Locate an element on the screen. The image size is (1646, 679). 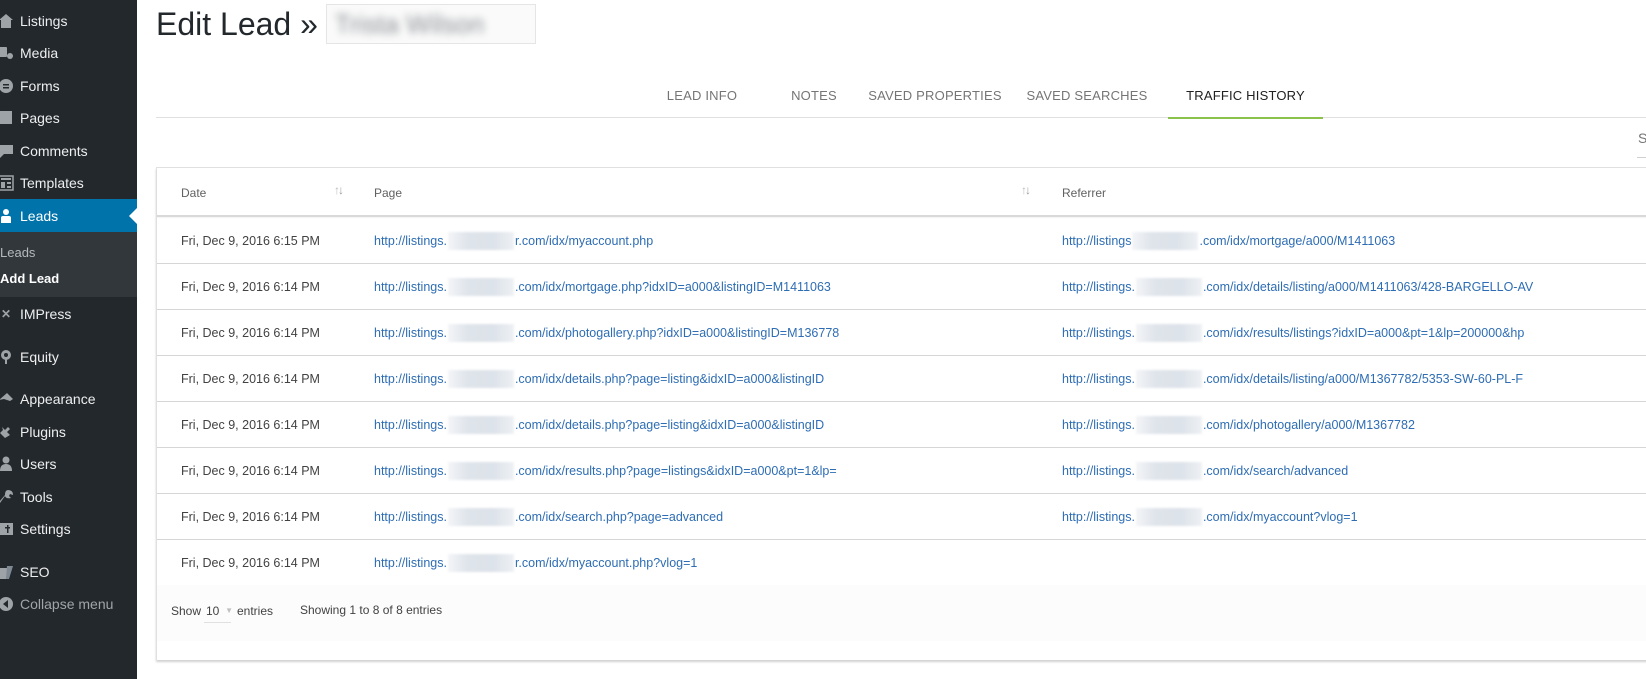
sidebar-item-label: Users is located at coordinates (38, 464).